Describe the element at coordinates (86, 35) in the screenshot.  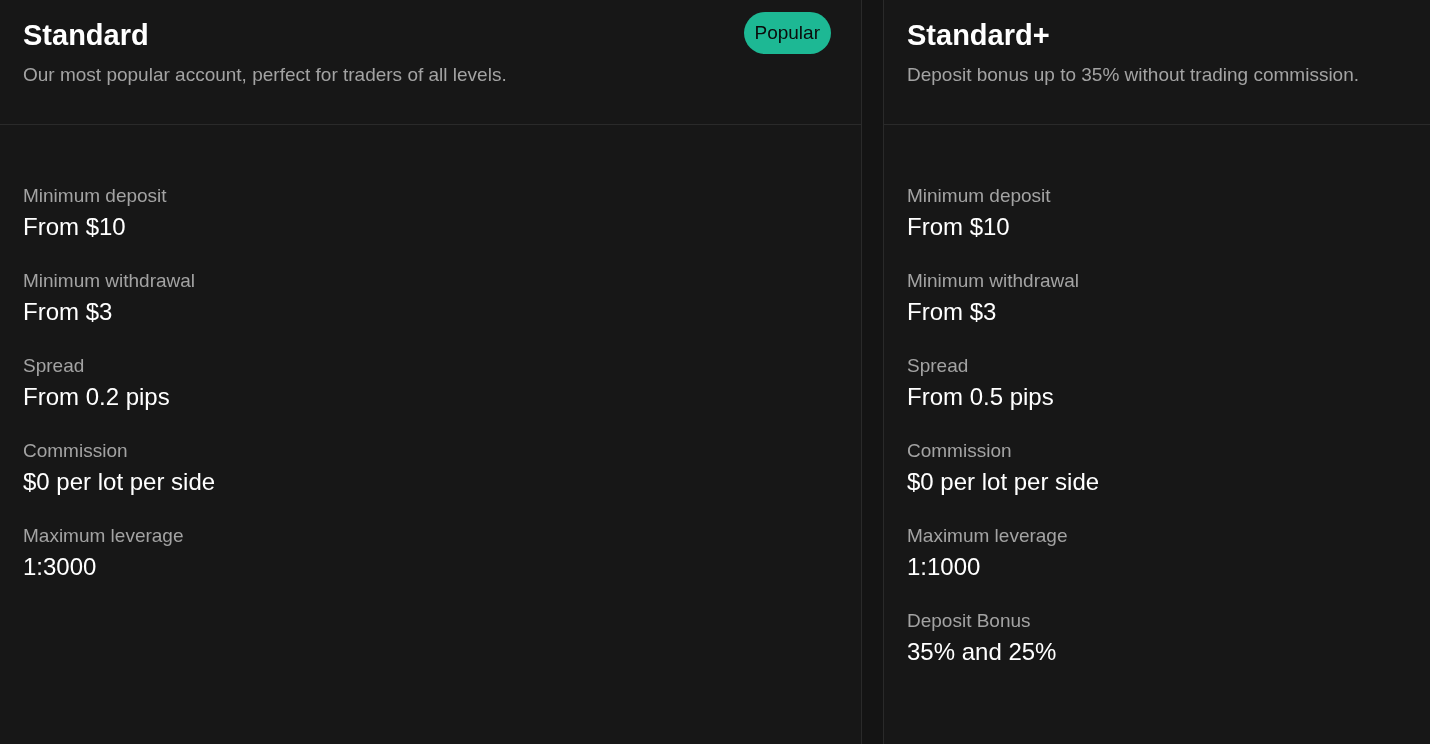
I see `account-title: Standard` at that location.